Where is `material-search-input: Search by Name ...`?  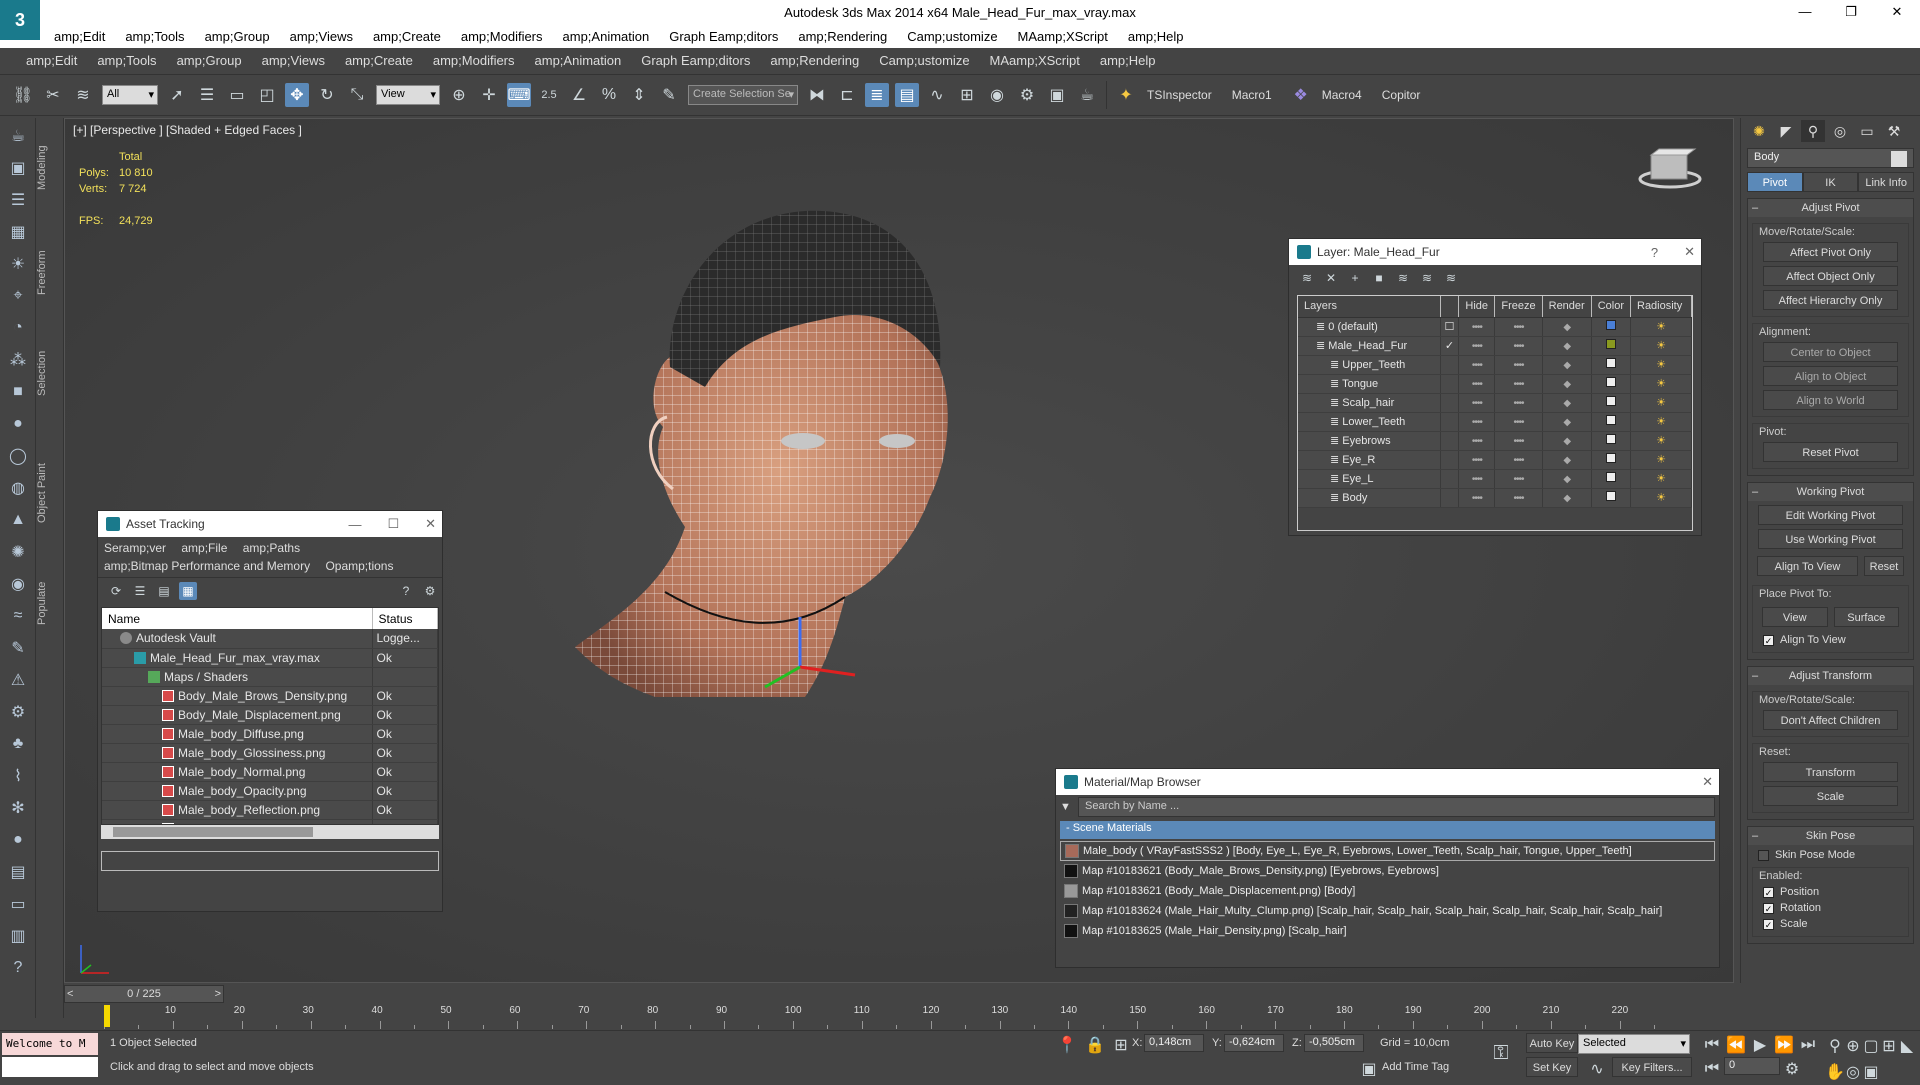
material-search-input: Search by Name ... is located at coordinates (1396, 807).